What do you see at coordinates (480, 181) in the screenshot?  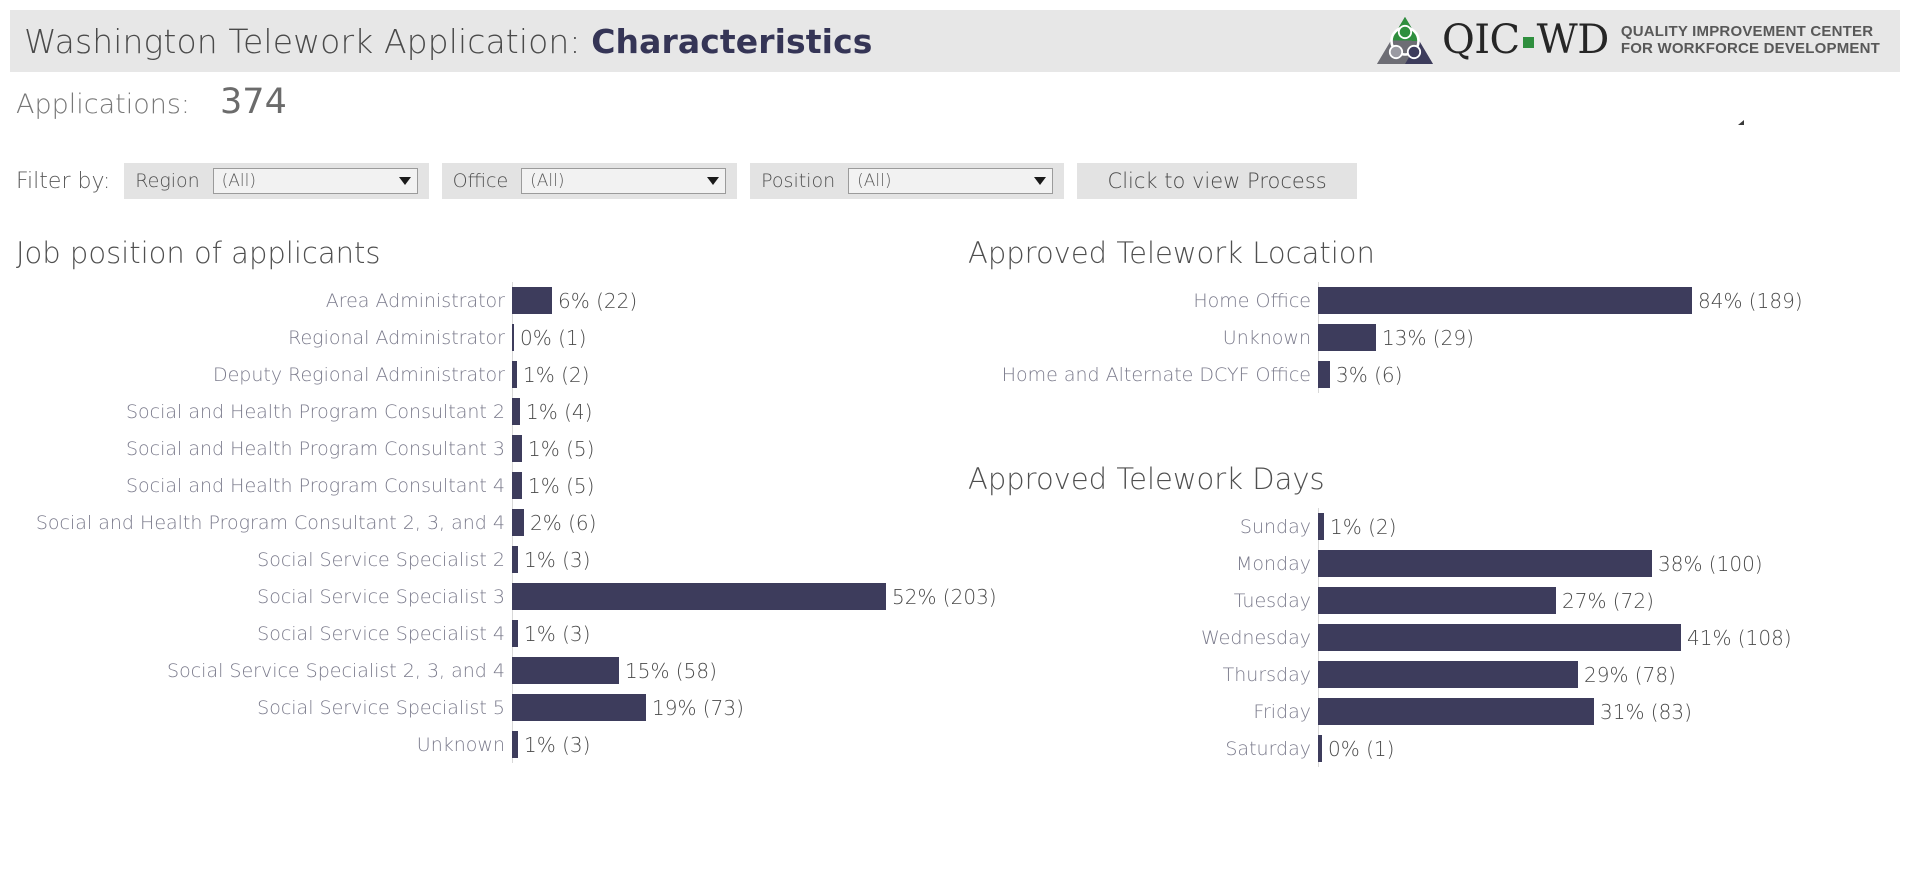 I see `filter-label-office: Office` at bounding box center [480, 181].